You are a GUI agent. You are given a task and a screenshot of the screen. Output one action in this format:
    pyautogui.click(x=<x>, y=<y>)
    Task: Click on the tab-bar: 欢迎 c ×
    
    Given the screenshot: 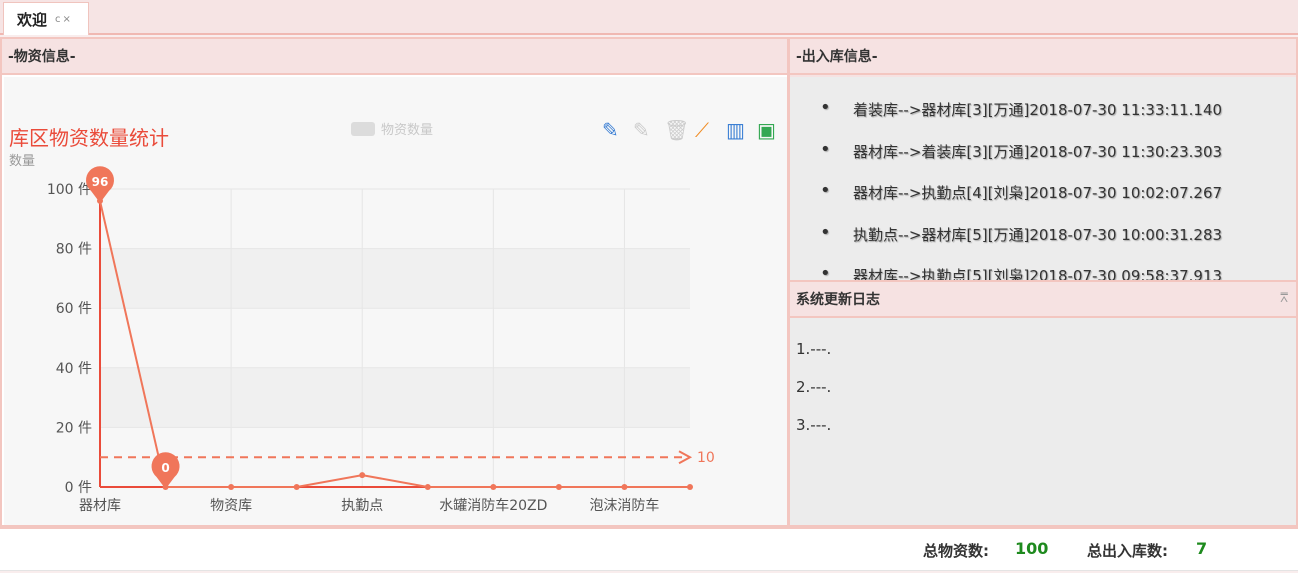 What is the action you would take?
    pyautogui.click(x=649, y=17)
    